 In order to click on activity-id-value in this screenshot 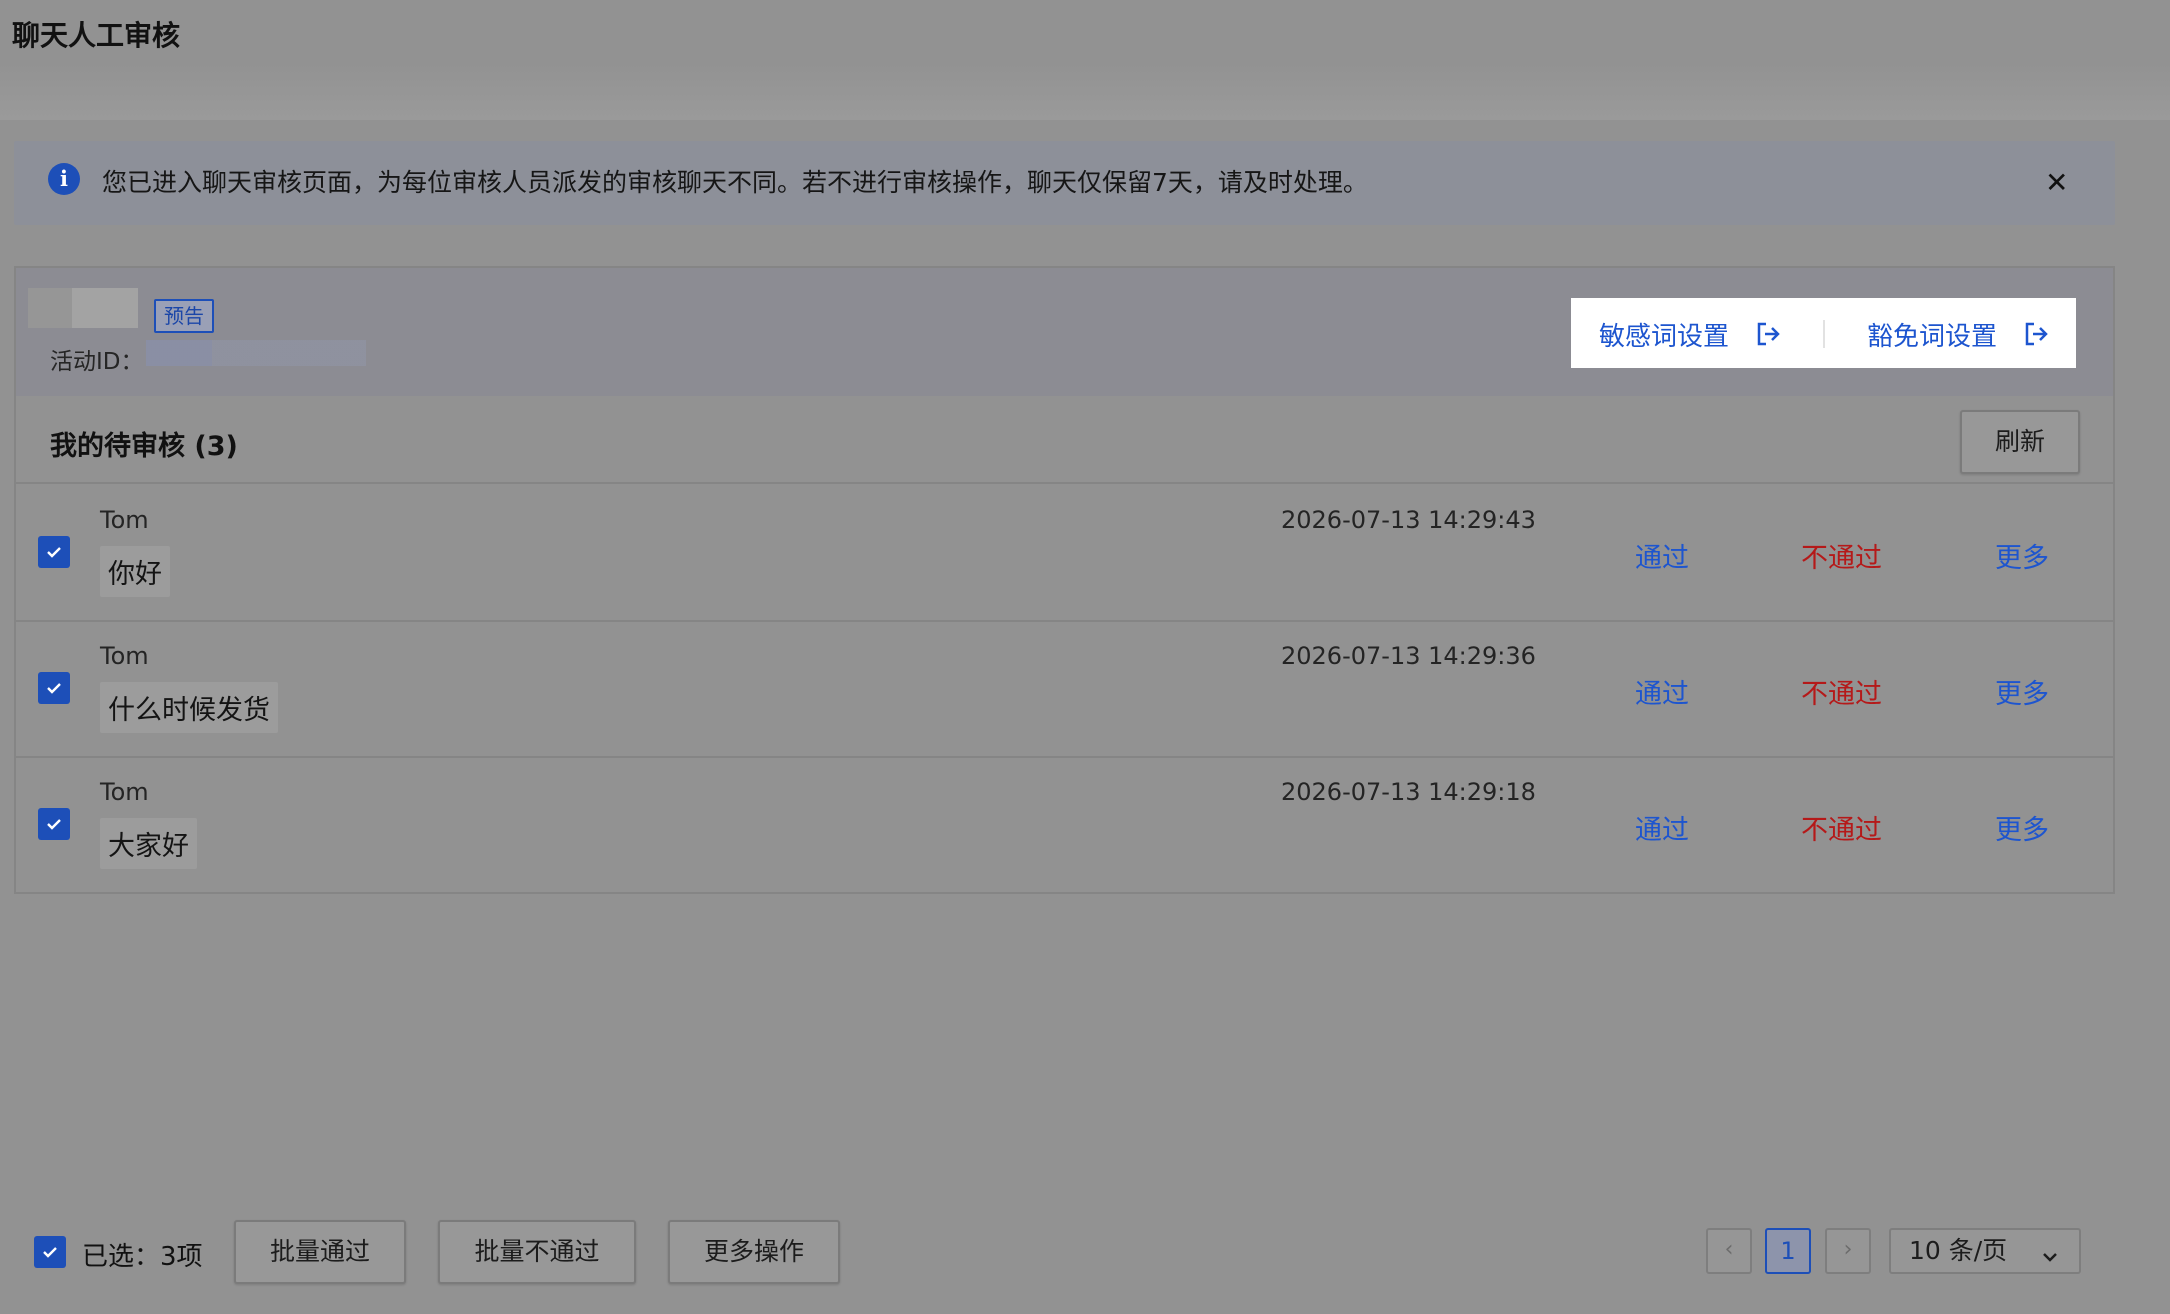, I will do `click(256, 353)`.